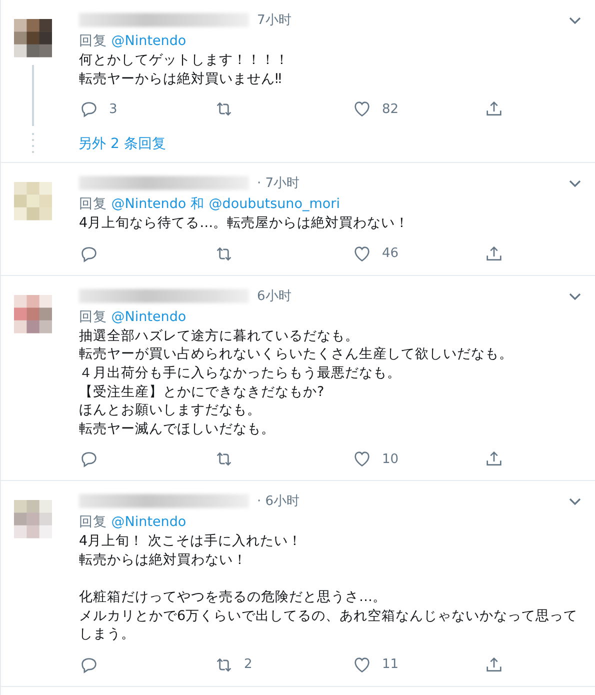  What do you see at coordinates (244, 223) in the screenshot?
I see `tweet-text: 4月上旬なら待てる…。転売屋からは絶対買わない！` at bounding box center [244, 223].